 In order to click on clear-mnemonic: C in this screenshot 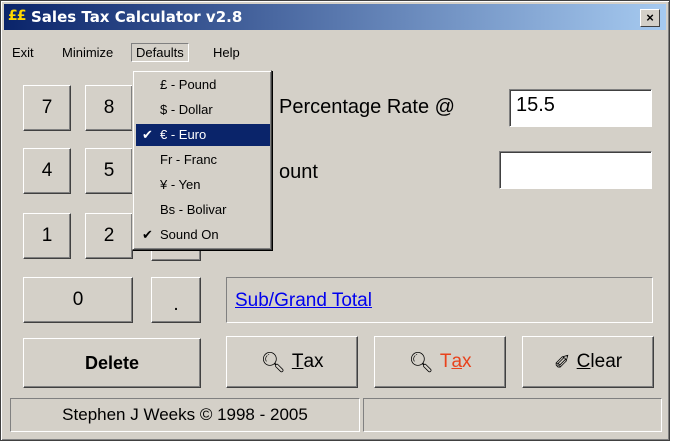, I will do `click(583, 361)`.